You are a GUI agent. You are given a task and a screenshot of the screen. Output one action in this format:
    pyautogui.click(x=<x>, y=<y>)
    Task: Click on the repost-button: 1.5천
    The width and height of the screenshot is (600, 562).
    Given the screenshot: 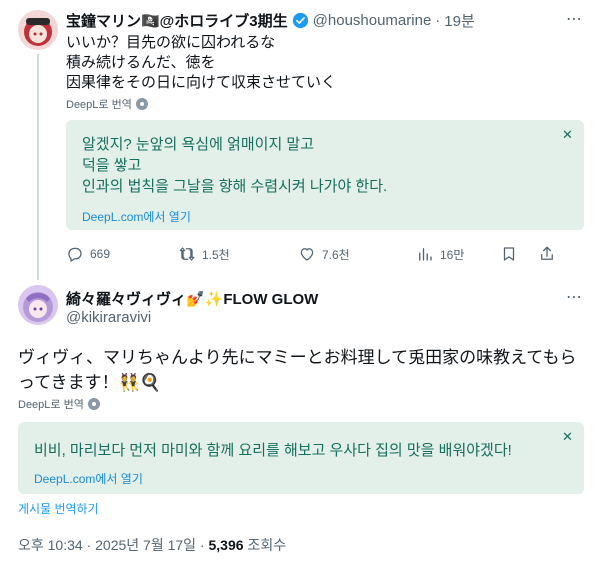 What is the action you would take?
    pyautogui.click(x=204, y=254)
    